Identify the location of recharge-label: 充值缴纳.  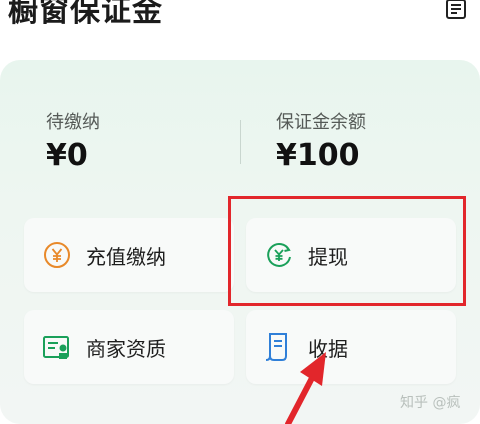
(126, 256).